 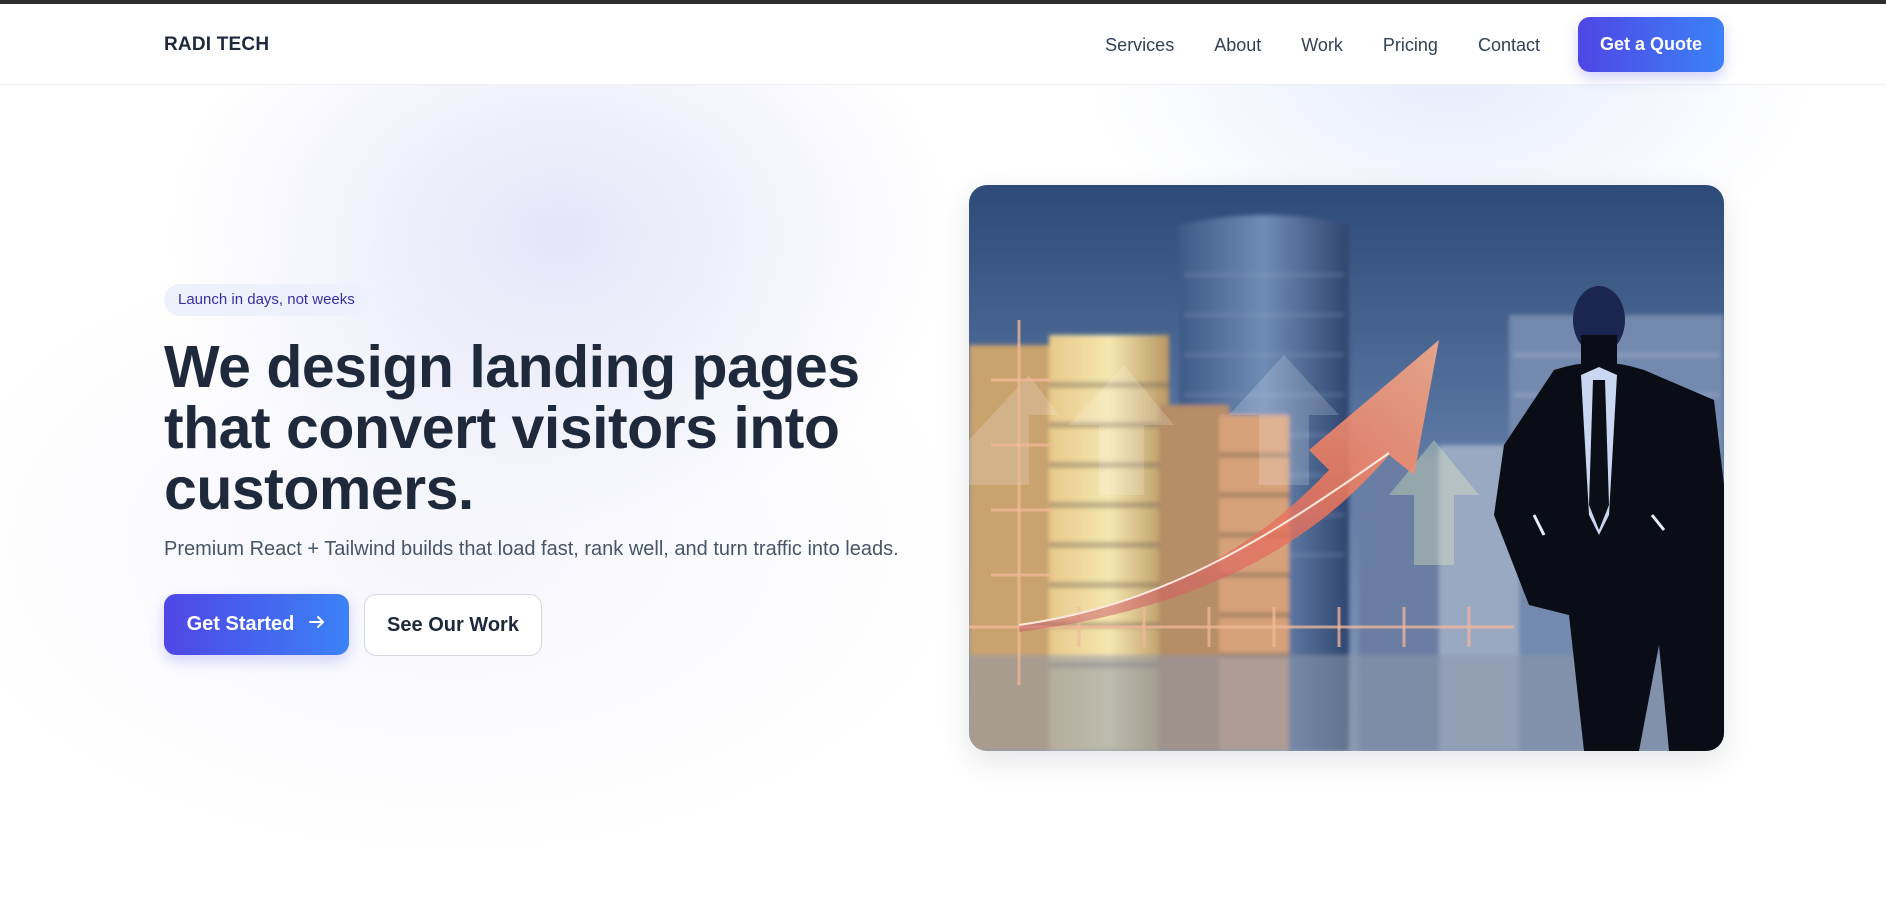 I want to click on arrow-right-icon, so click(x=317, y=625).